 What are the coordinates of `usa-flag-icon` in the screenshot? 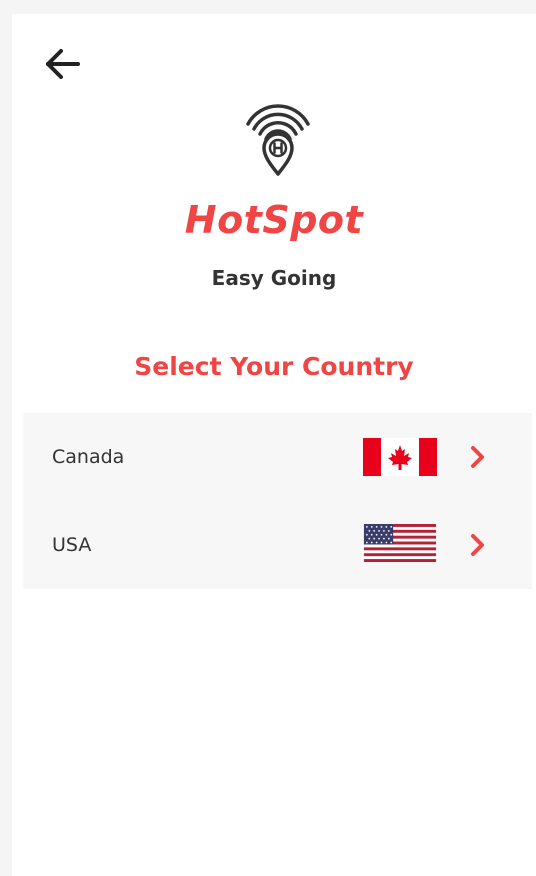 It's located at (400, 543).